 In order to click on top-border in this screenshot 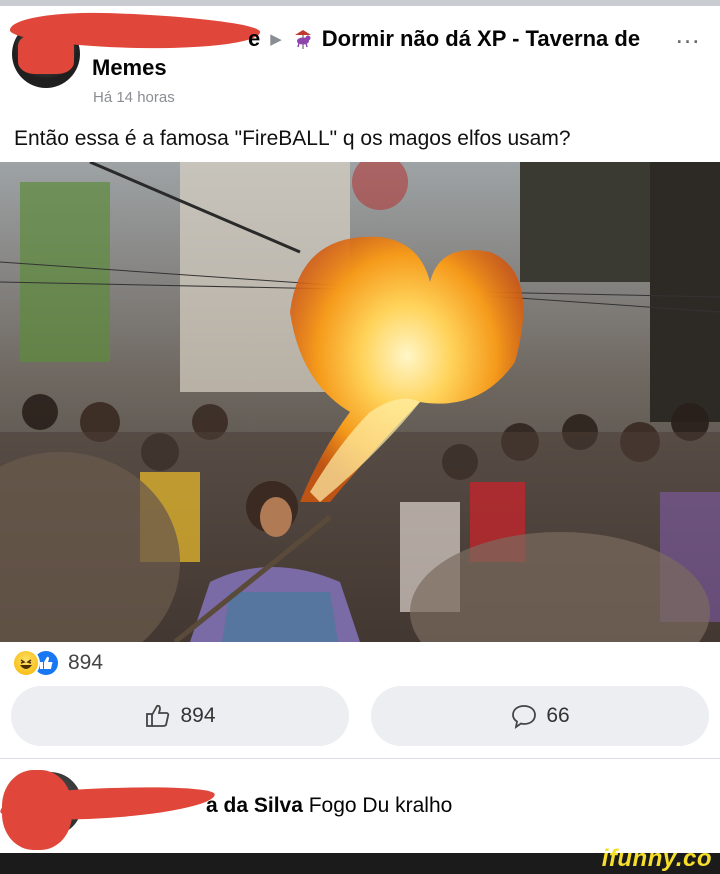, I will do `click(360, 3)`.